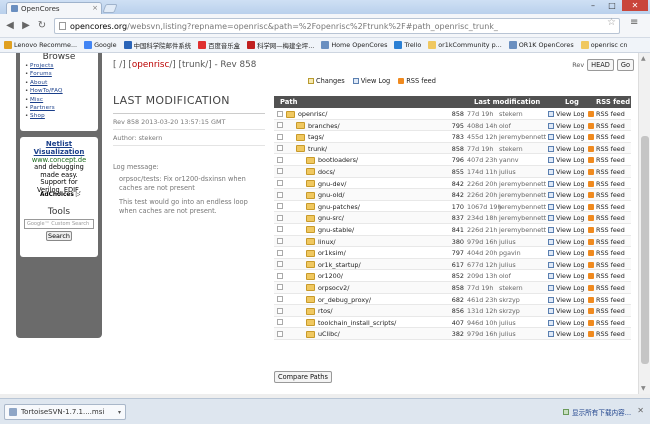 The height and width of the screenshot is (424, 650). I want to click on row-revision: 682, so click(457, 300).